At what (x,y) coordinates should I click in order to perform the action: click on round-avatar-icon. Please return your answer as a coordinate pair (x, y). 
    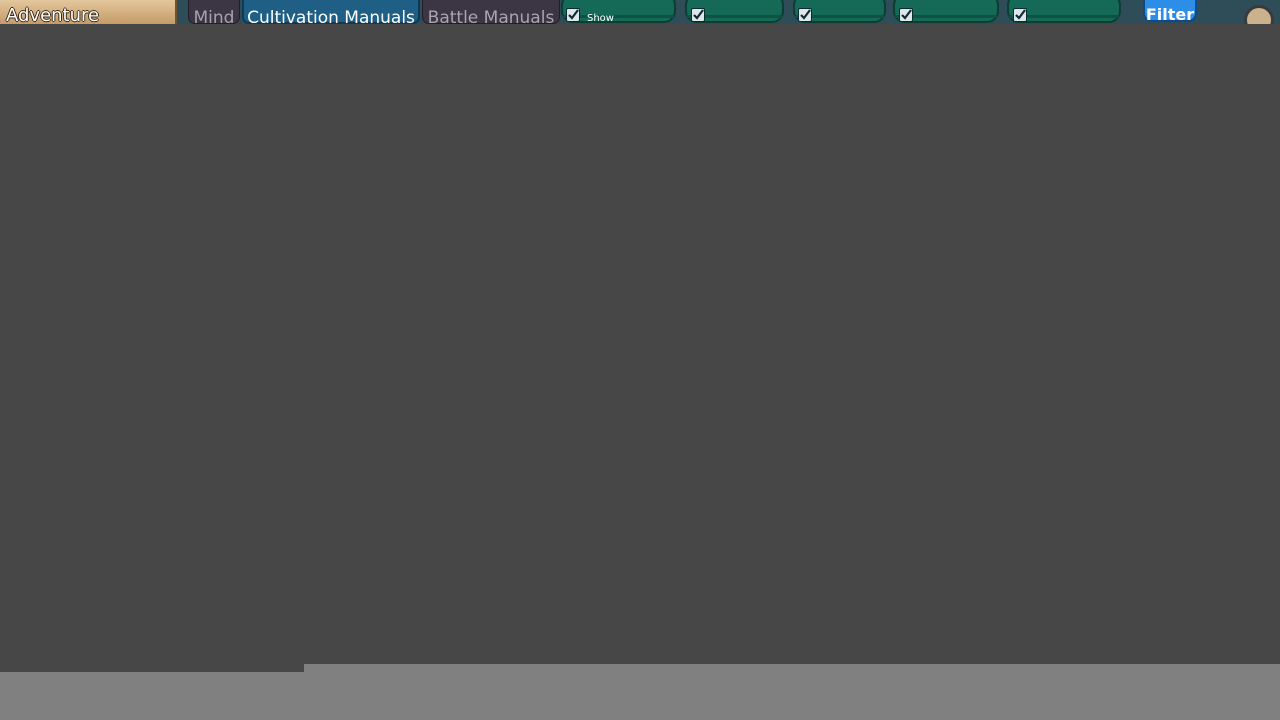
    Looking at the image, I should click on (1259, 14).